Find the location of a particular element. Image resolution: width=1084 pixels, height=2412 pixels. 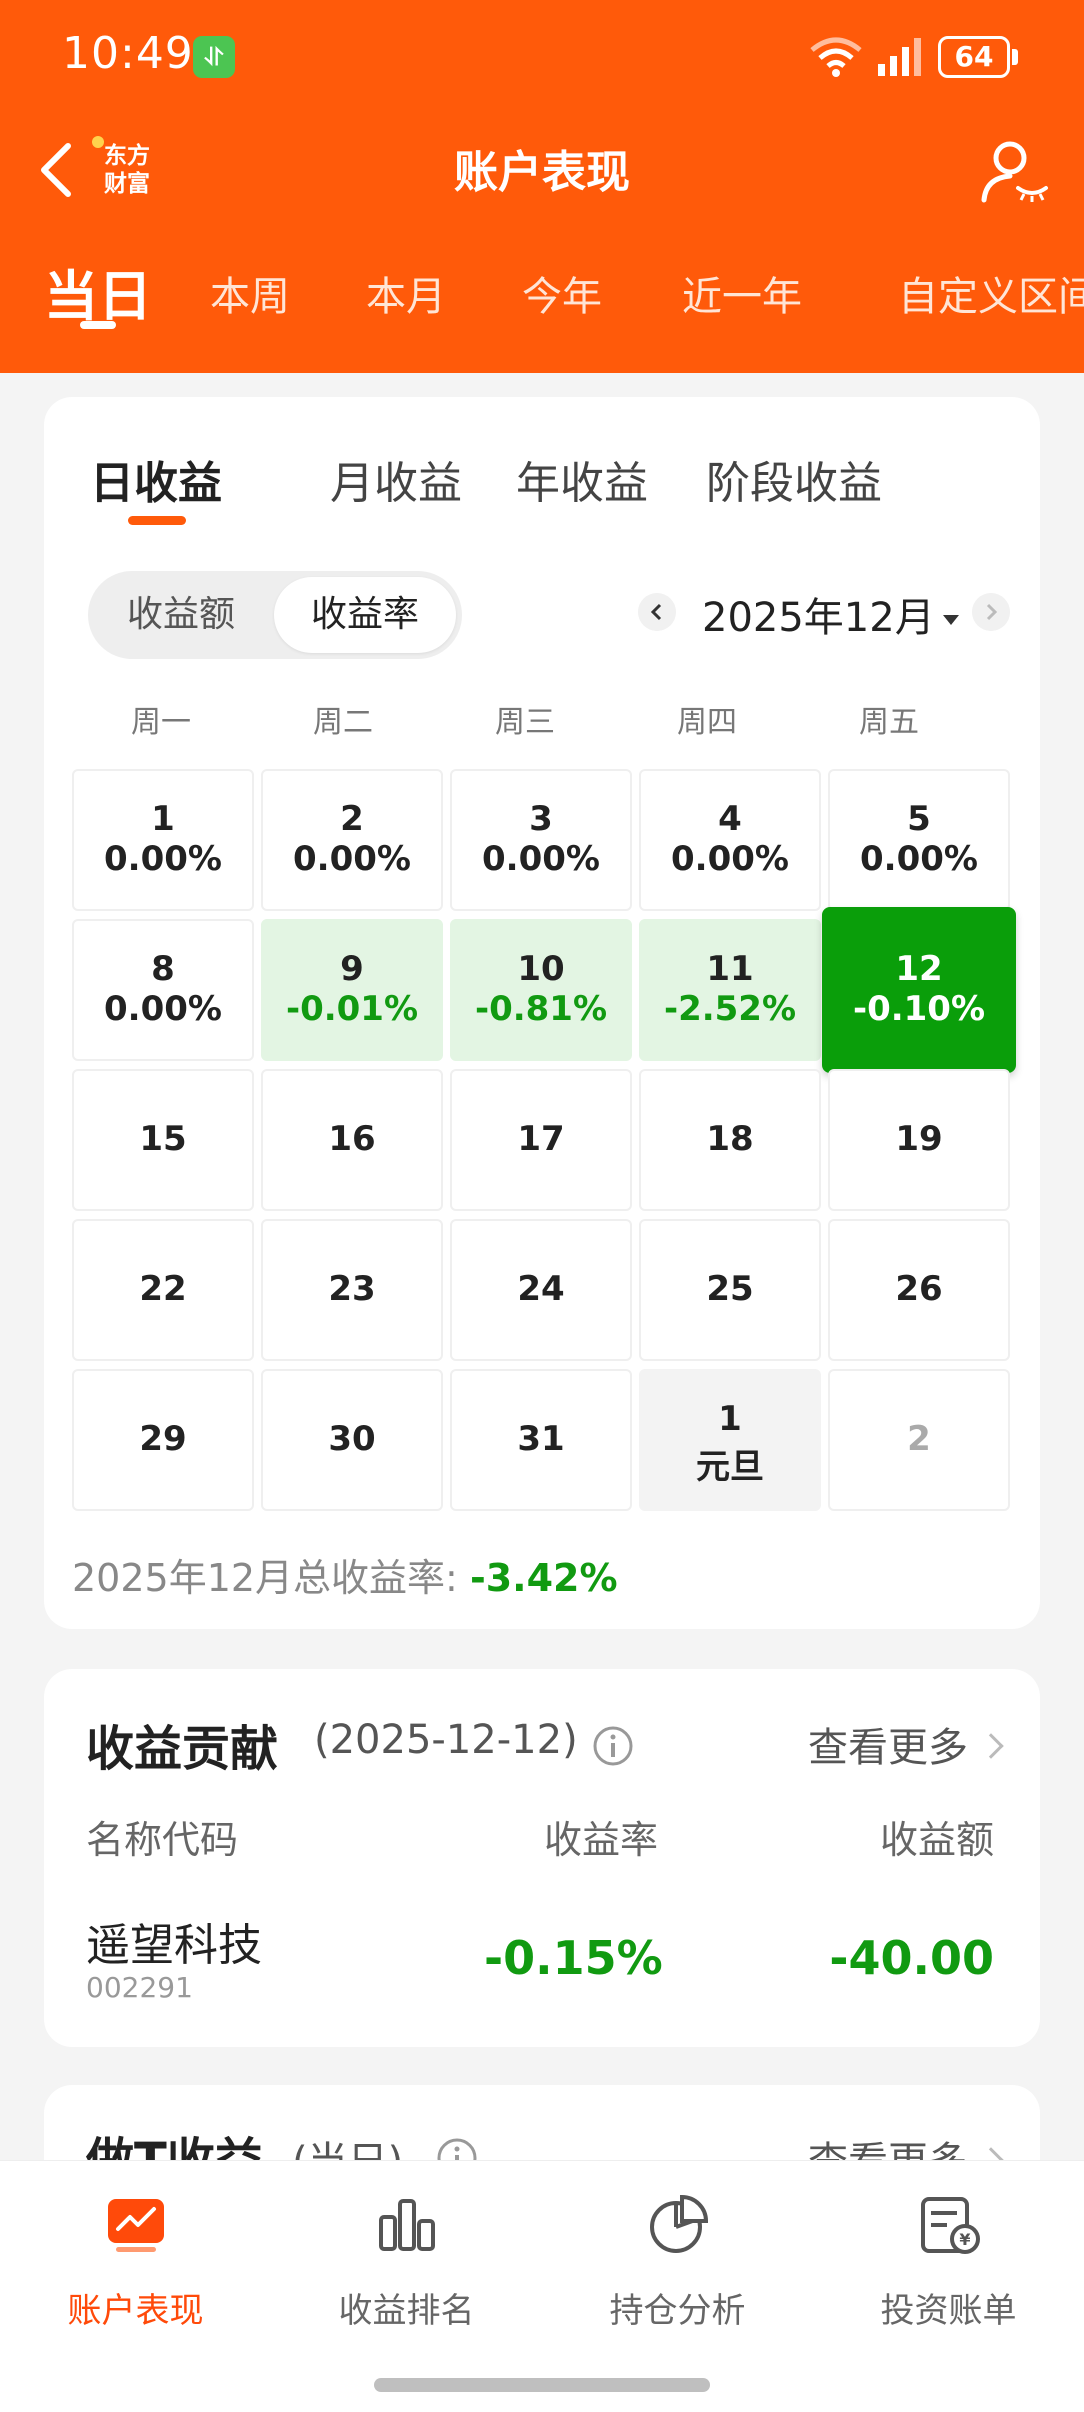

day-number: 24 is located at coordinates (541, 1289).